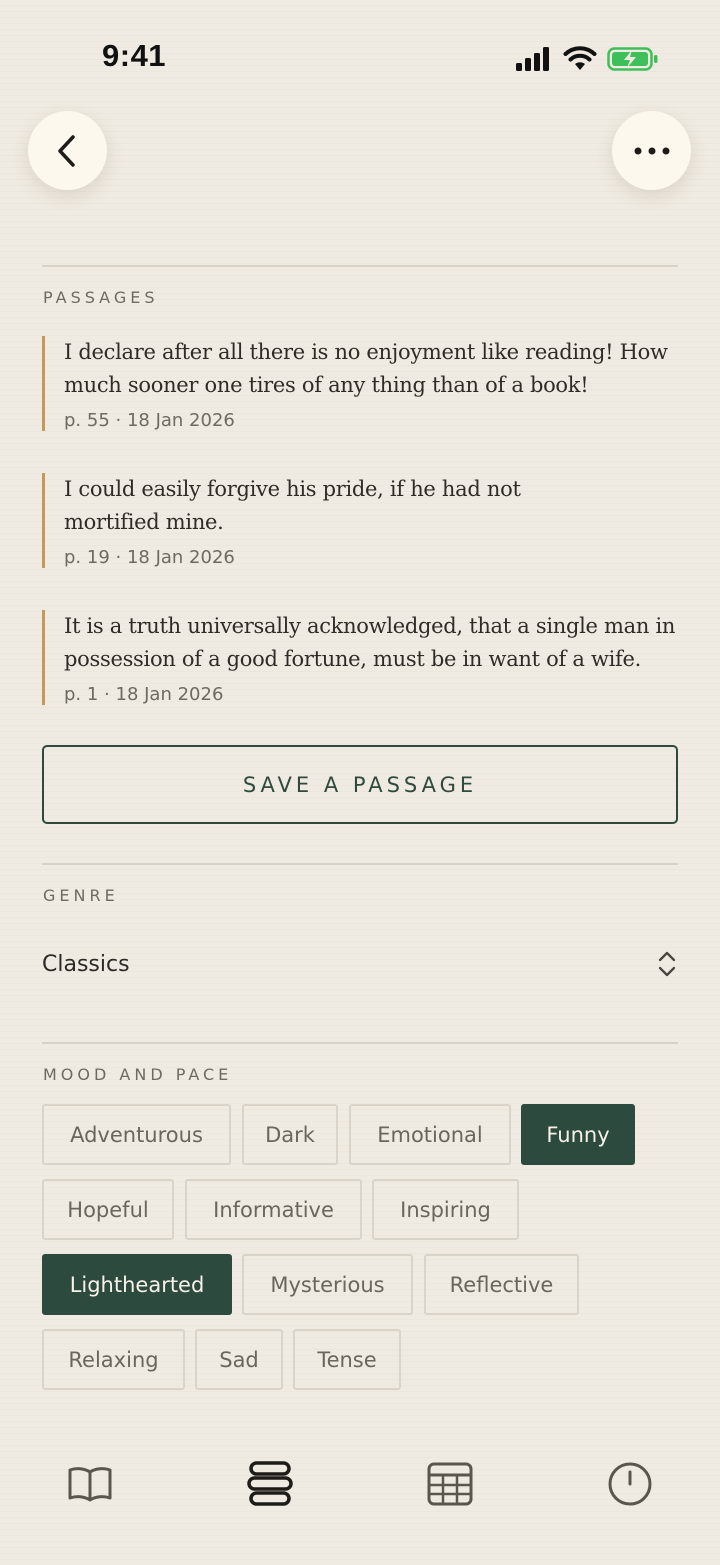  I want to click on mood-chip-sad: Sad, so click(239, 1359).